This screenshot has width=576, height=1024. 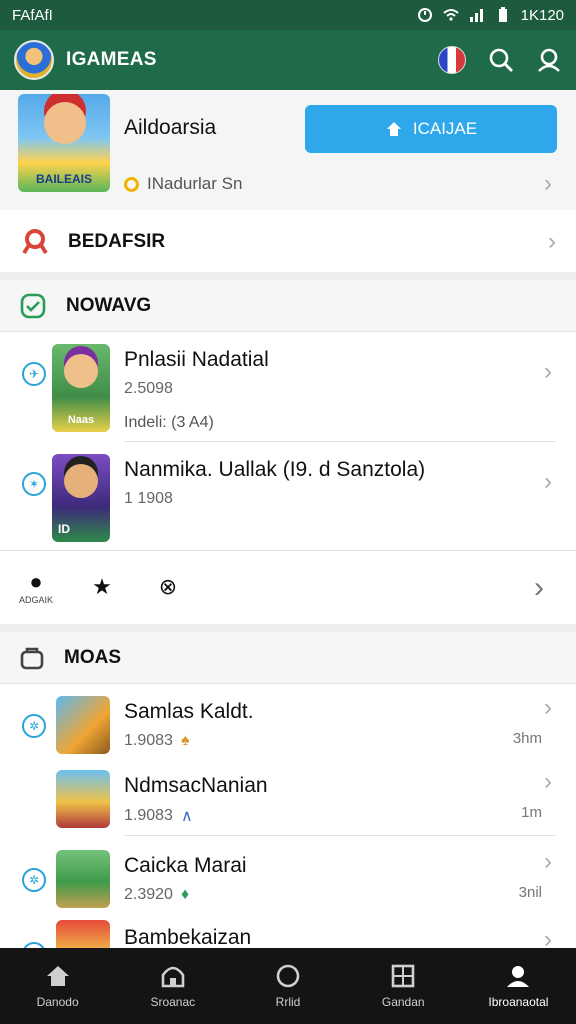 I want to click on bedarsir-row: BEDAFSIR ›, so click(x=288, y=242).